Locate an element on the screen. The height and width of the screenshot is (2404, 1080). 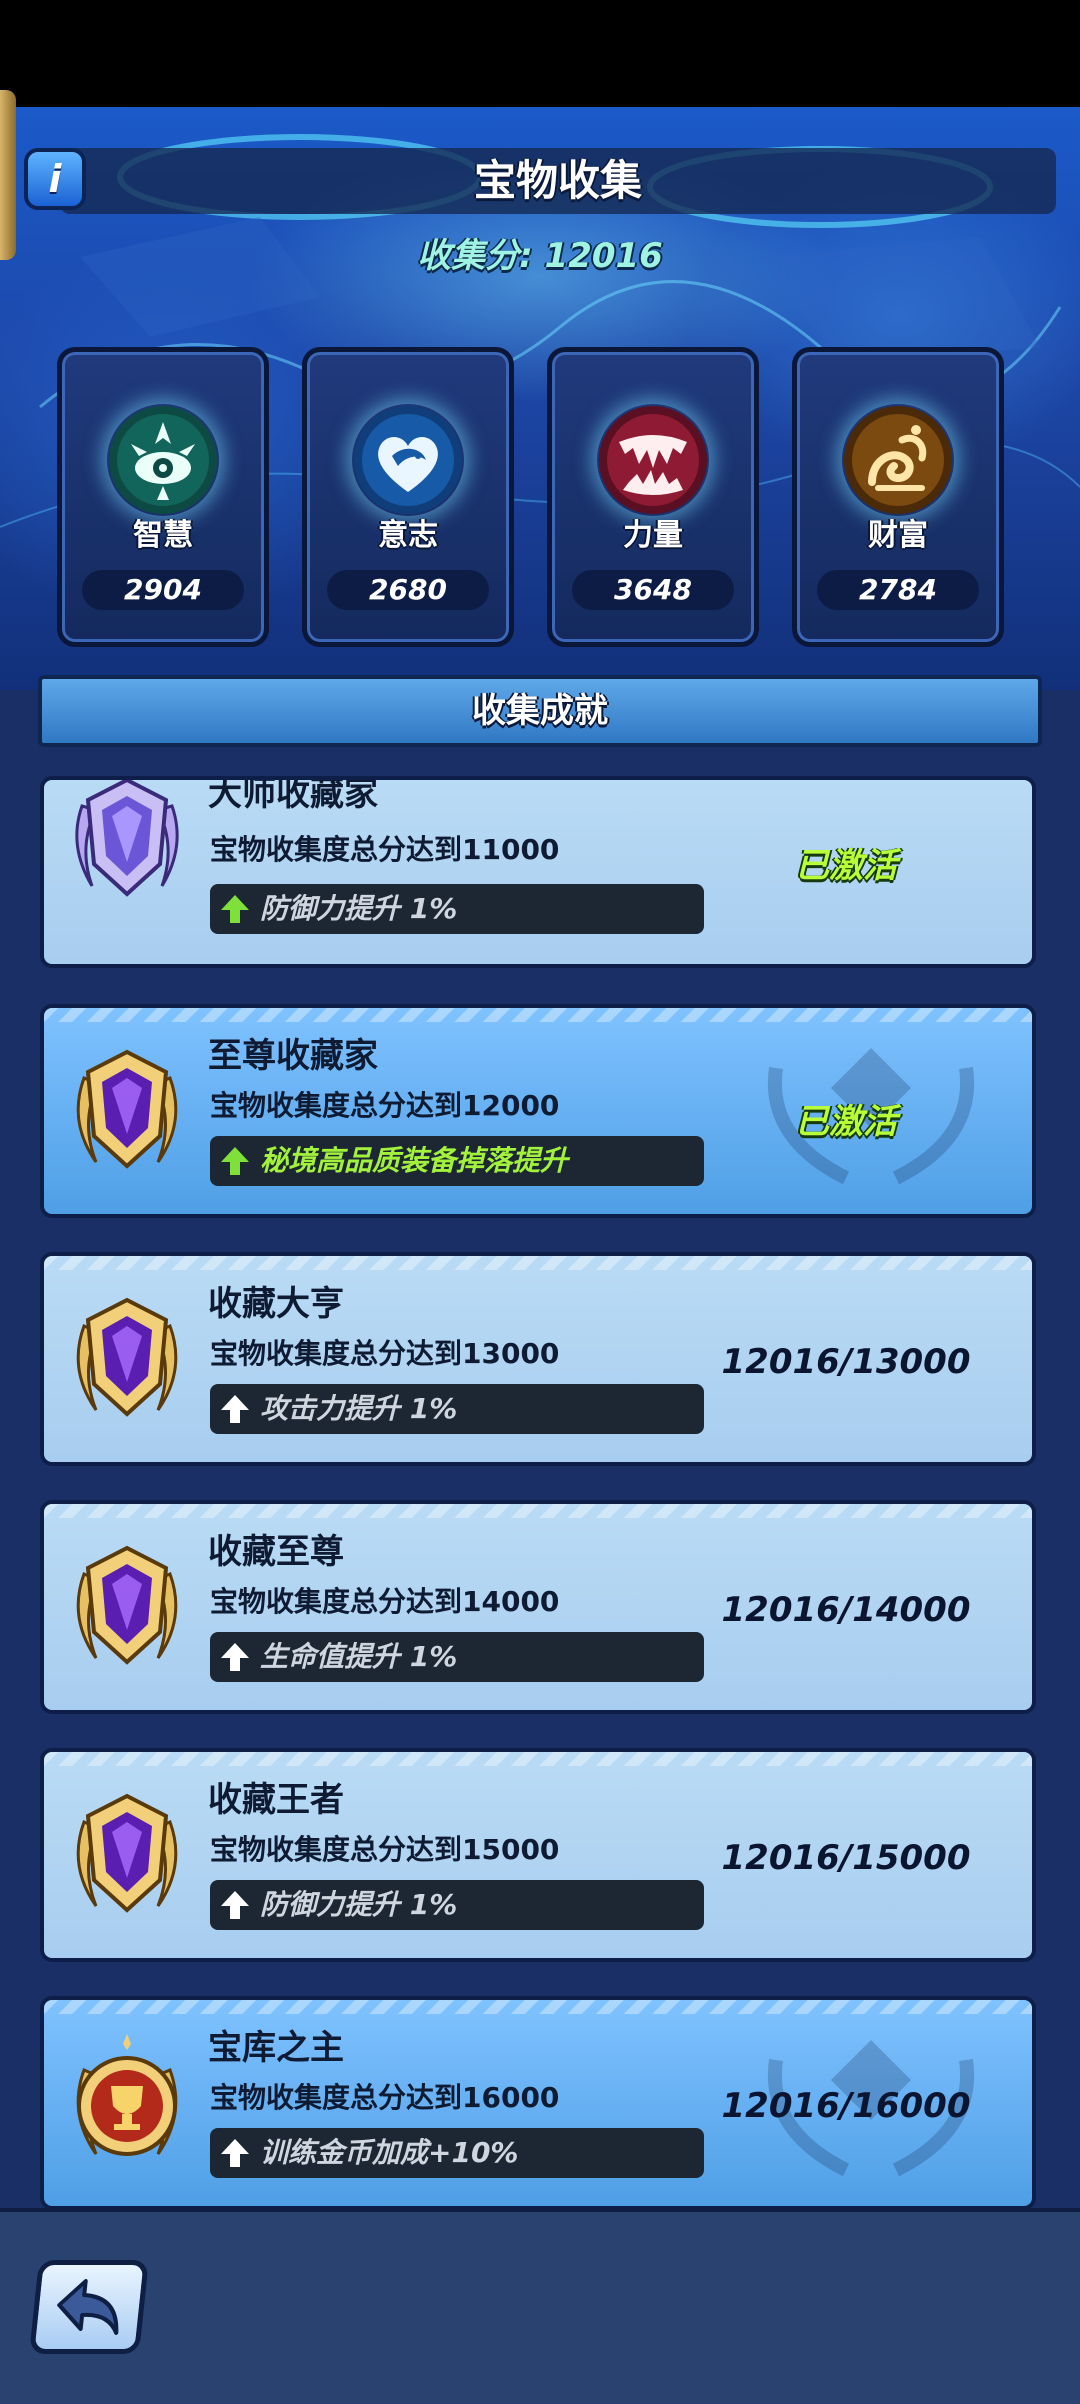
stat-name: 意志 is located at coordinates (408, 535).